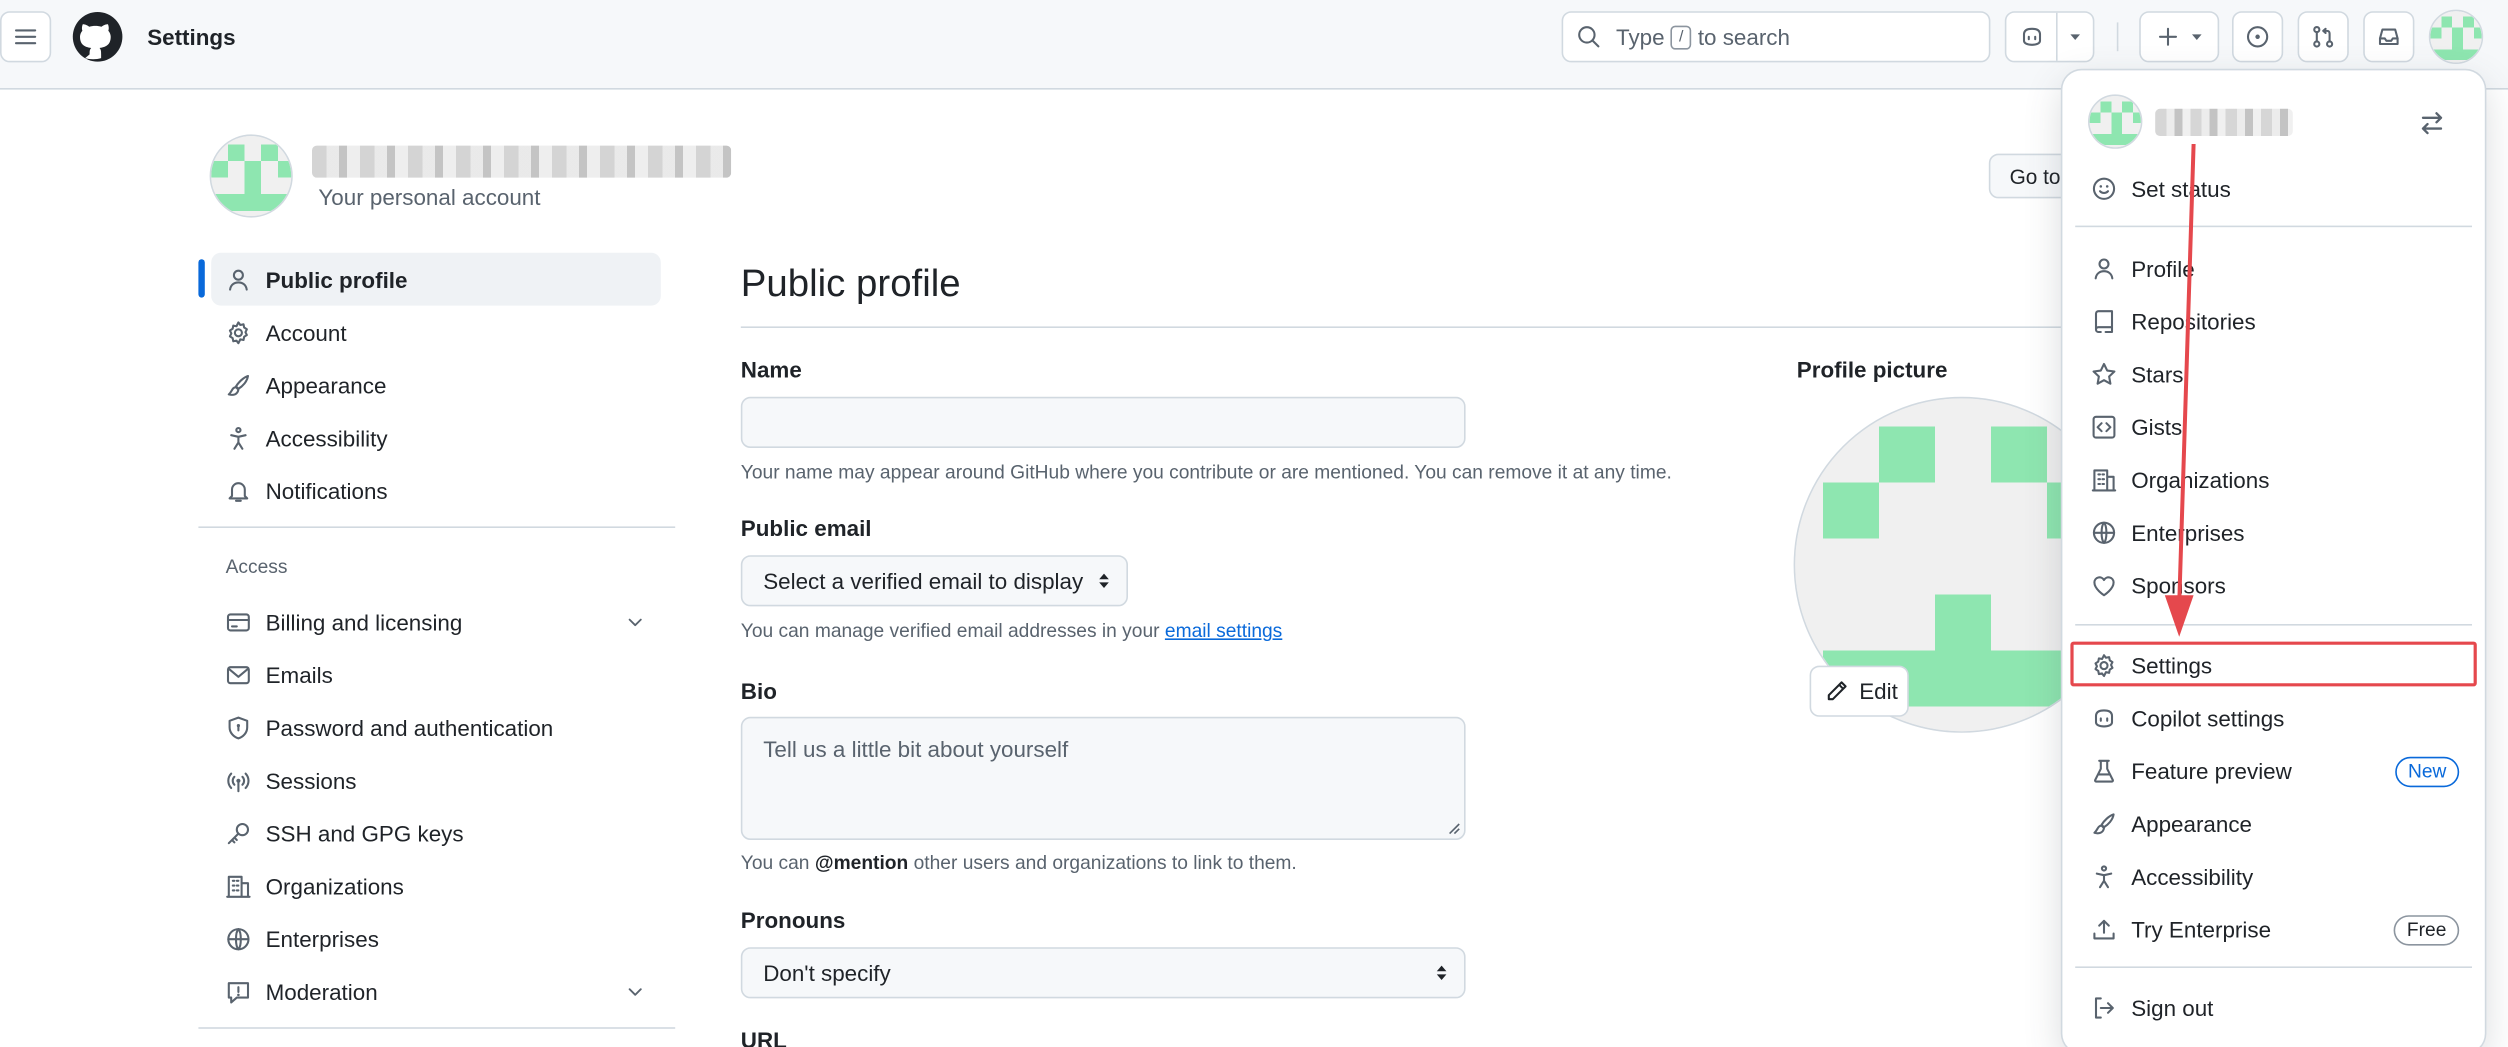 This screenshot has height=1047, width=2508. What do you see at coordinates (2179, 37) in the screenshot?
I see `create-new-button` at bounding box center [2179, 37].